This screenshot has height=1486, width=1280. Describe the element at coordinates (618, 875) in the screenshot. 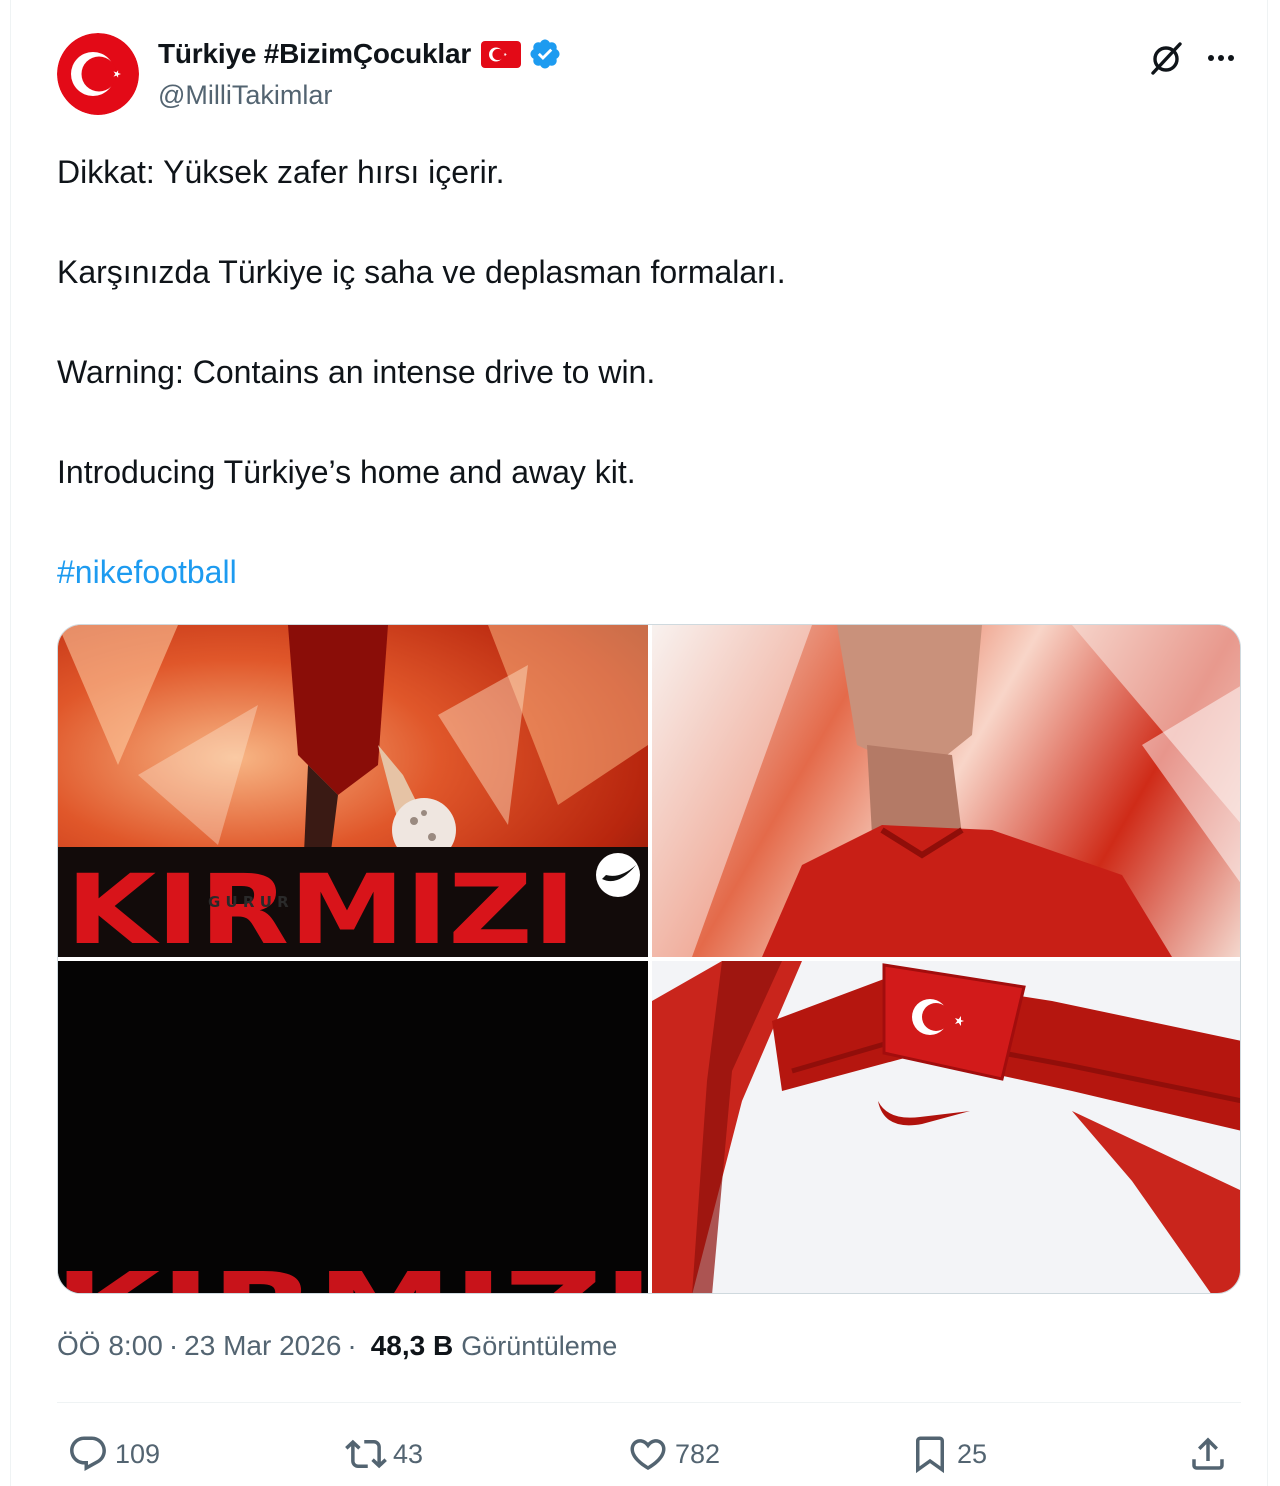

I see `nike-badge-icon` at that location.